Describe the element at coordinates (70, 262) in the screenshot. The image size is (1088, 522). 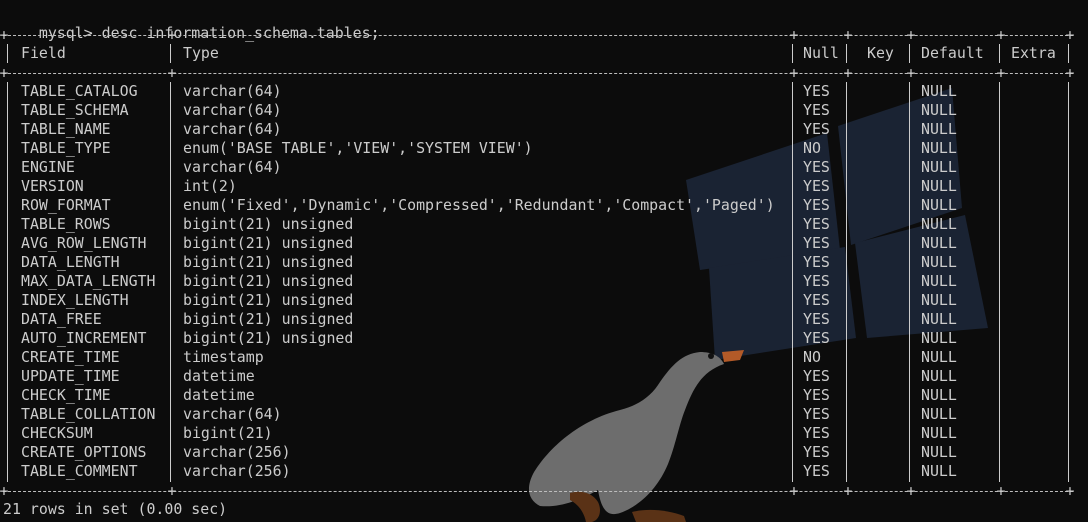
I see `cell-field: DATA_LENGTH` at that location.